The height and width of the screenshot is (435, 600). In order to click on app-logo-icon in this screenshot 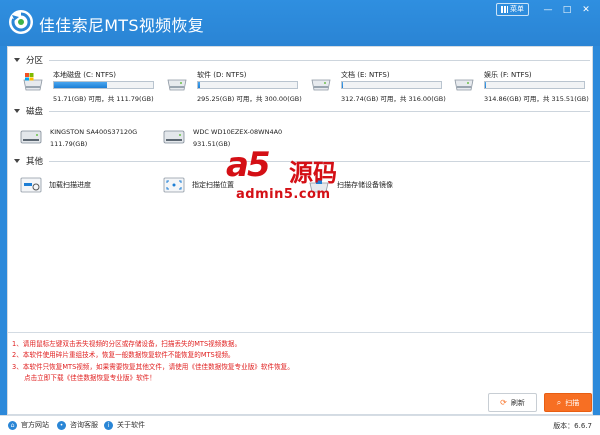, I will do `click(21, 22)`.